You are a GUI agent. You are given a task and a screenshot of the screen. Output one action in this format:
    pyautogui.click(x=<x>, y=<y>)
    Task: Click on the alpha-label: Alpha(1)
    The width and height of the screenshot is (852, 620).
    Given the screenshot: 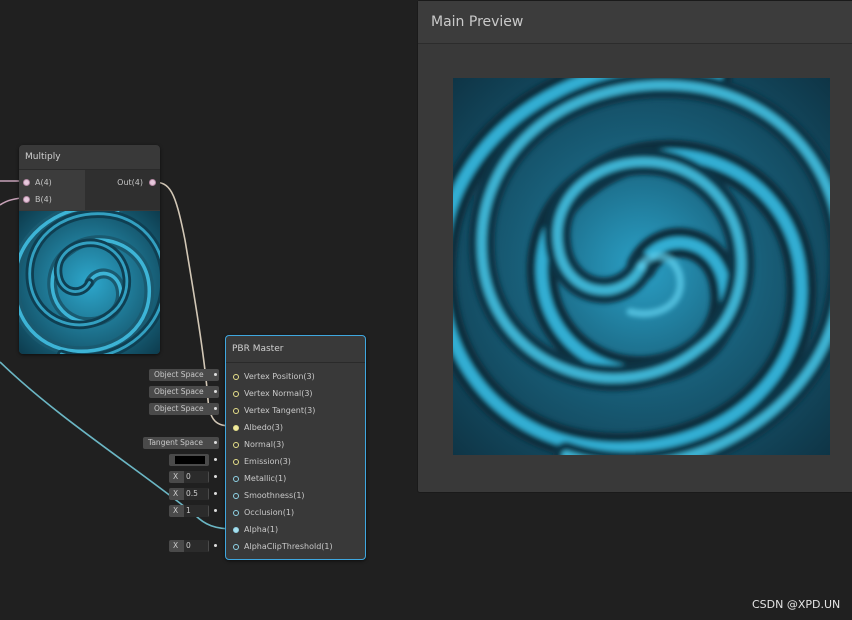 What is the action you would take?
    pyautogui.click(x=261, y=529)
    